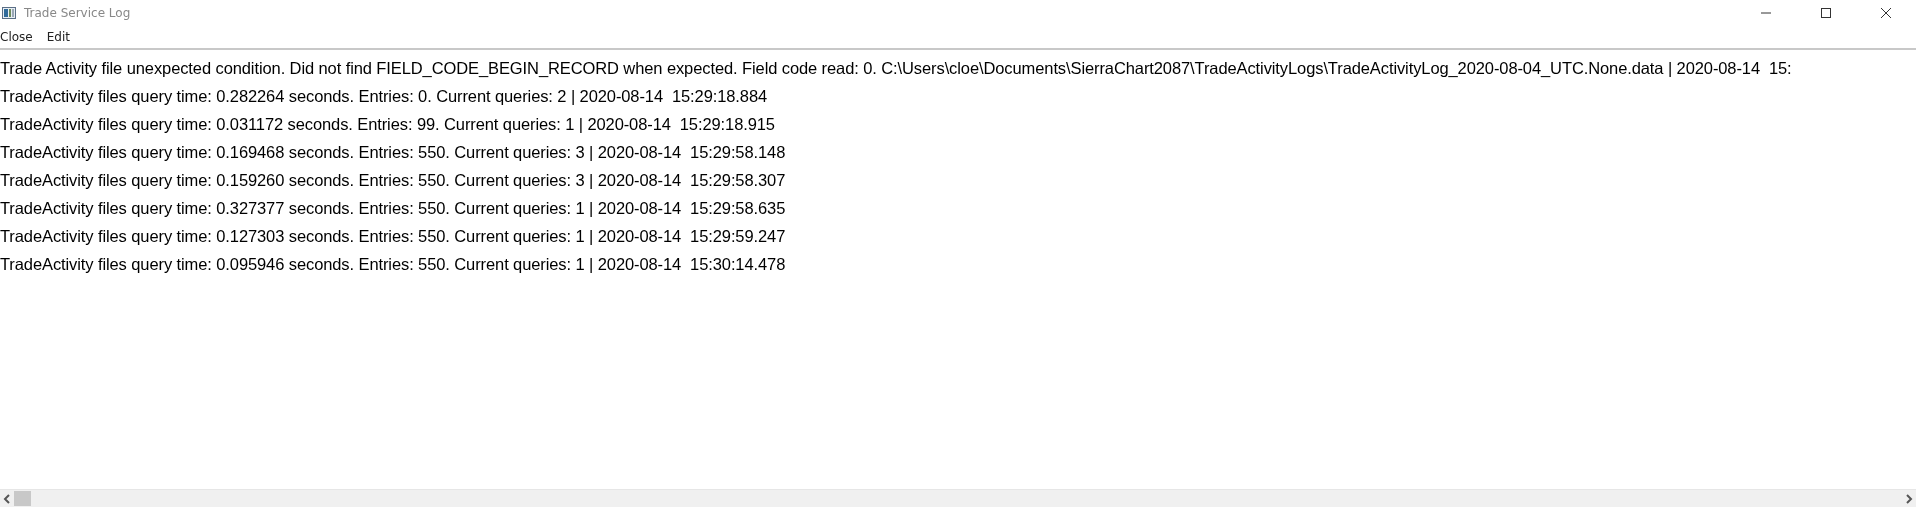 The image size is (1916, 510). What do you see at coordinates (1826, 13) in the screenshot?
I see `maximize-icon` at bounding box center [1826, 13].